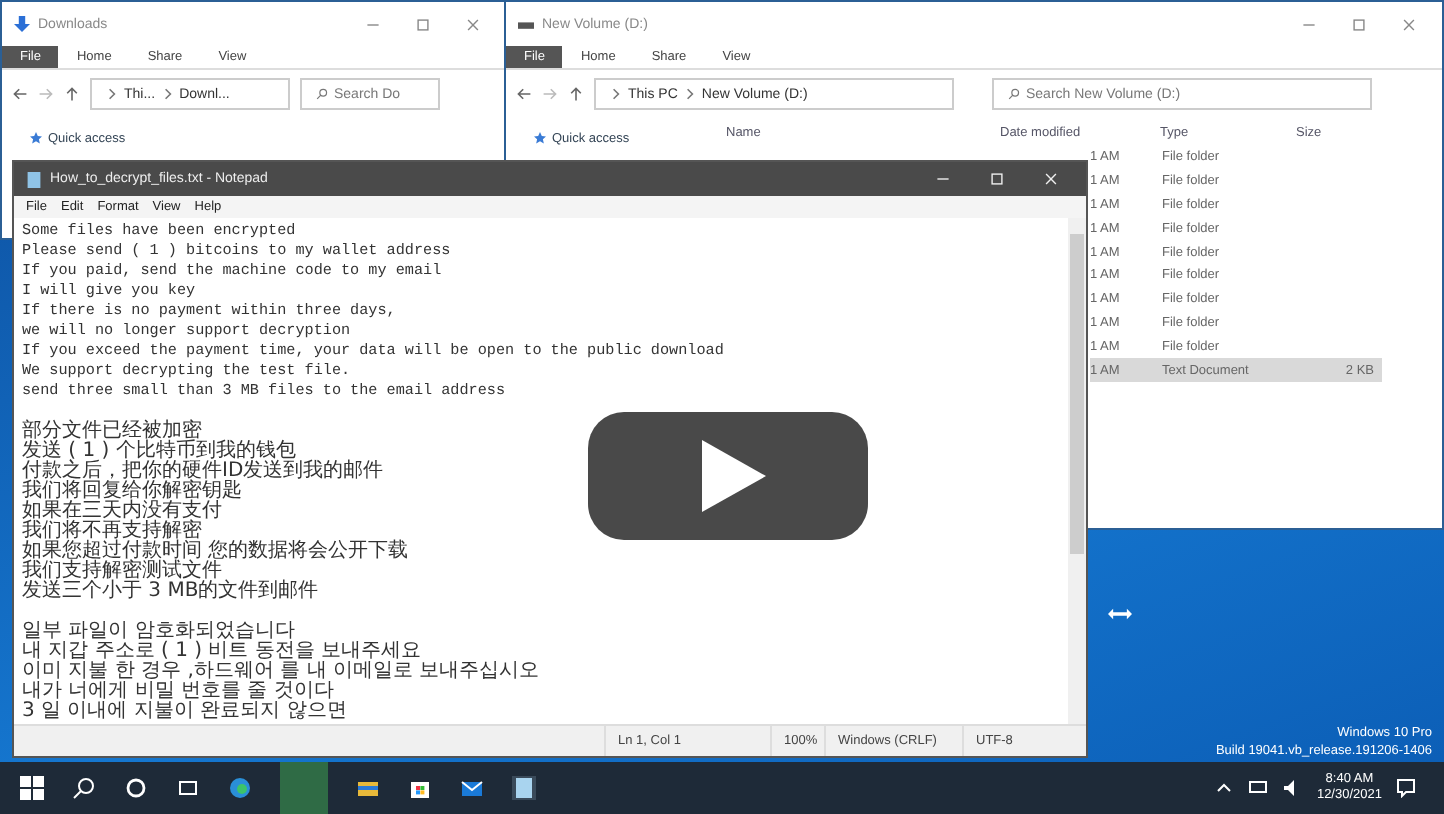  I want to click on text-line: 如果您超过付款时间 您的数据将会公开下载, so click(215, 551).